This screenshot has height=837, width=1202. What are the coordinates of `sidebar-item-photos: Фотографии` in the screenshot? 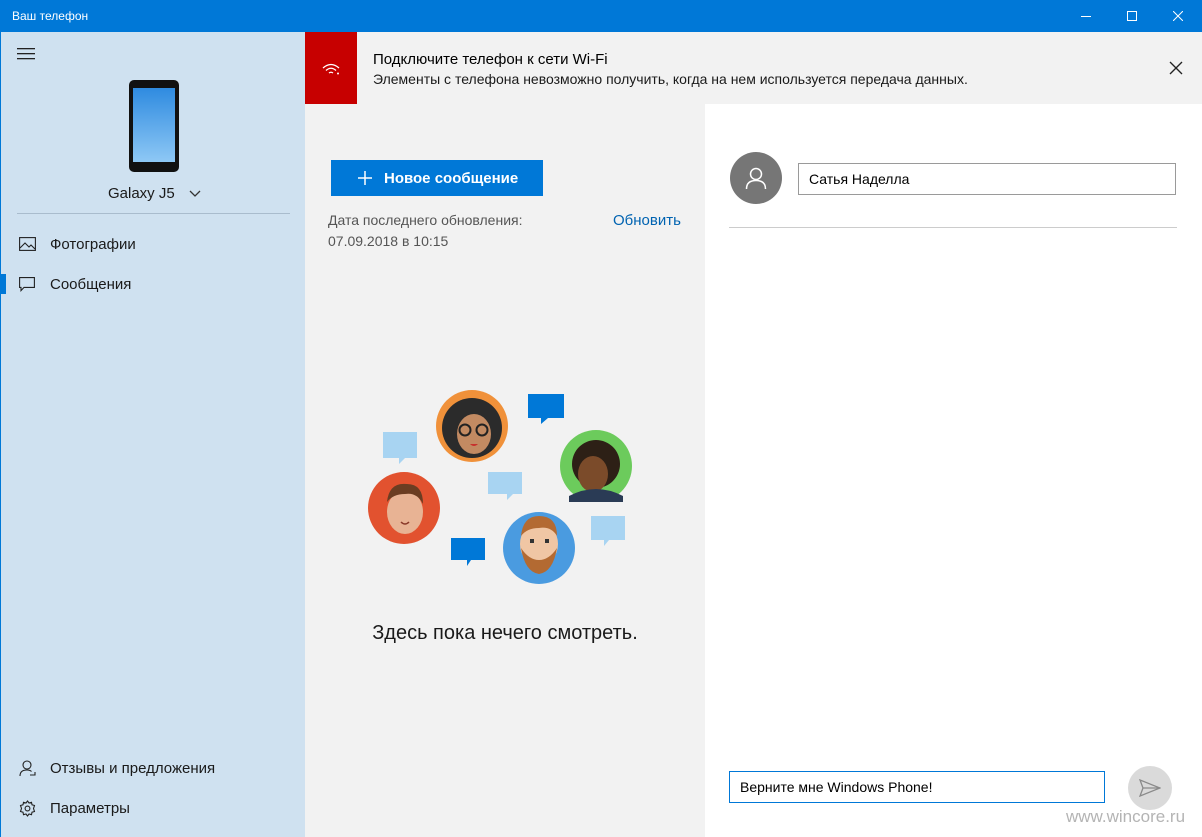 It's located at (153, 244).